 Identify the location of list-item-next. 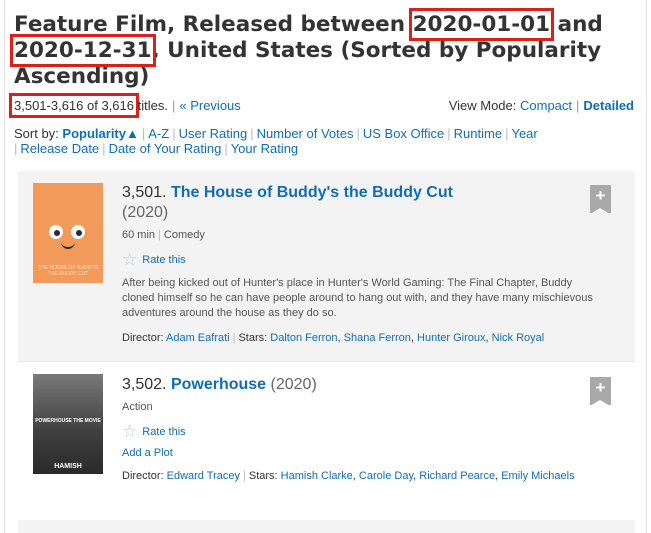
(326, 526).